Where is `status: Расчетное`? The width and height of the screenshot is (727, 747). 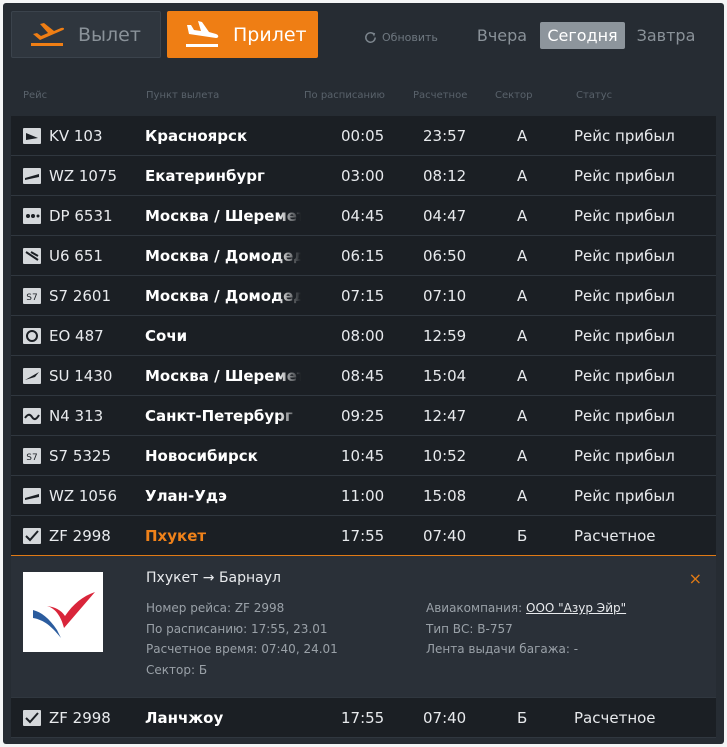
status: Расчетное is located at coordinates (615, 718).